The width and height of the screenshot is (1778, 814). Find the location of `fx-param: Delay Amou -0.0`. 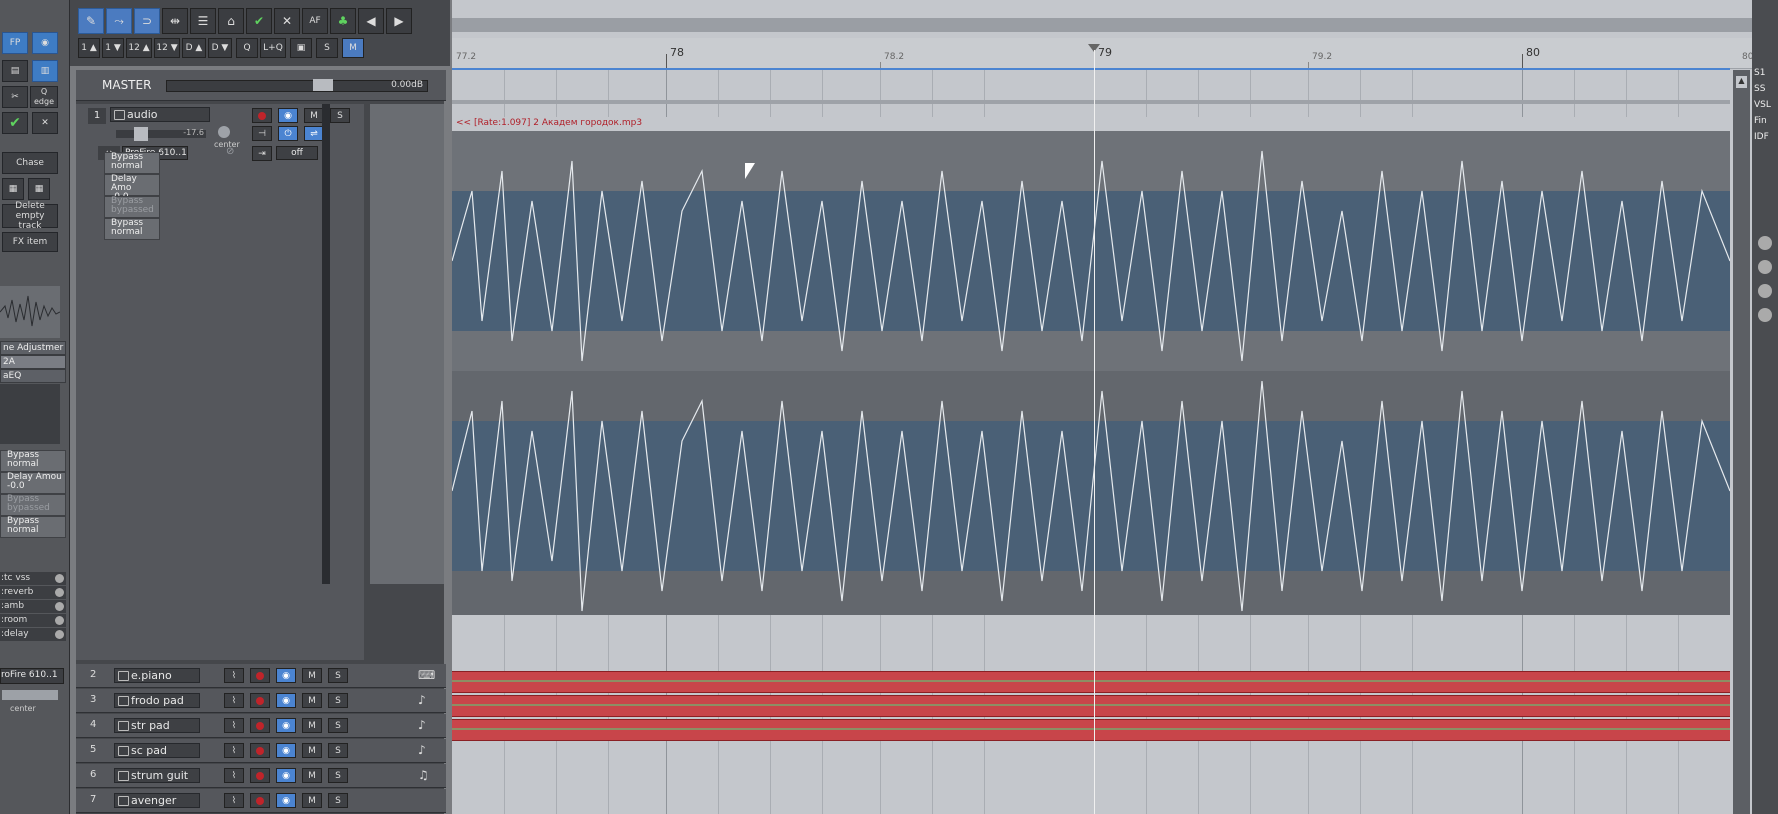

fx-param: Delay Amou -0.0 is located at coordinates (33, 483).